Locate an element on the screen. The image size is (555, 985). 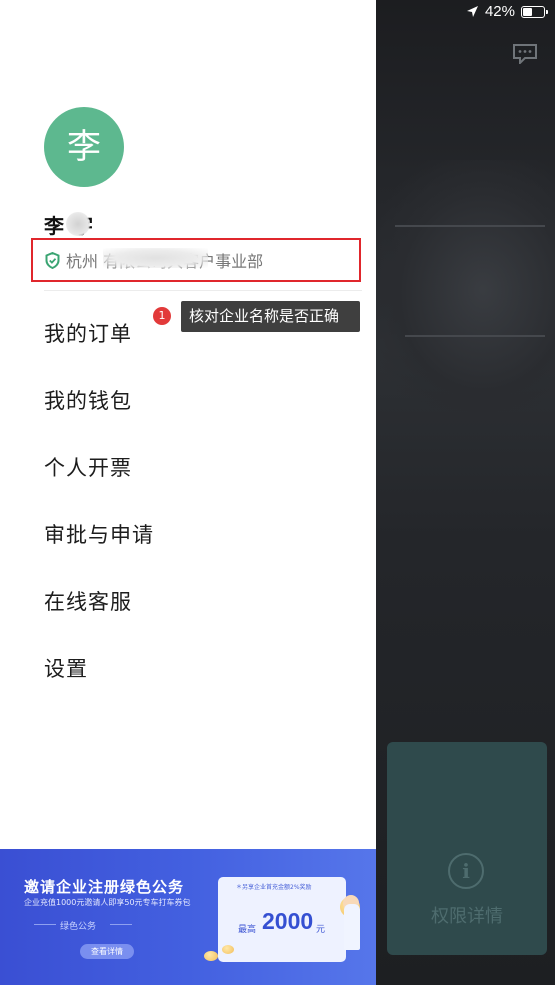
avatar: 李 is located at coordinates (84, 147).